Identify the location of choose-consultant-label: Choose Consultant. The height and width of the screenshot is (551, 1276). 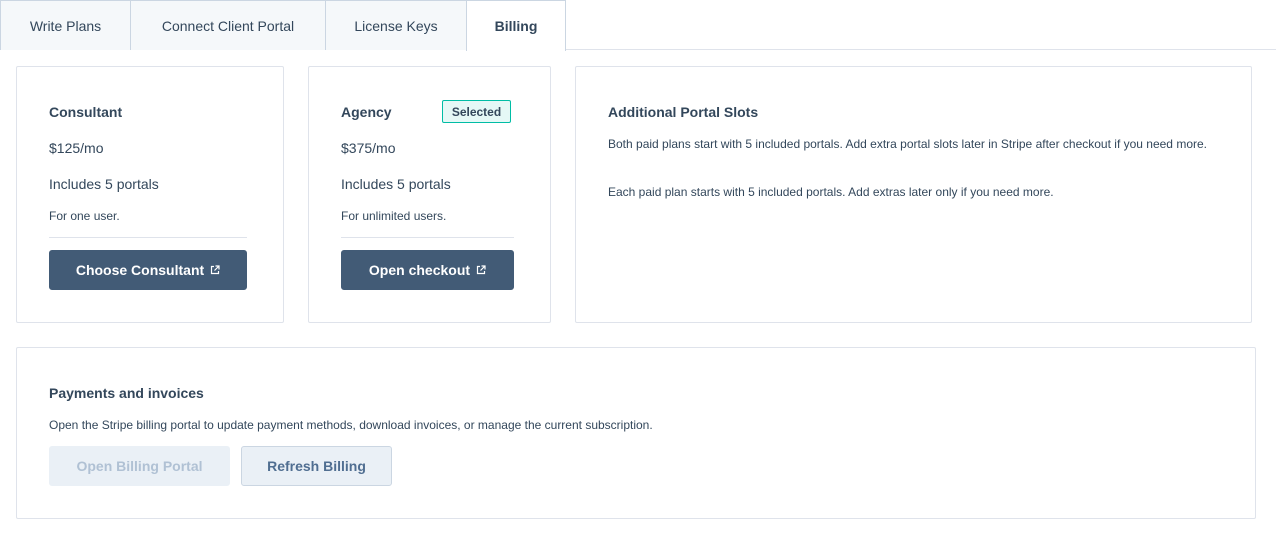
(140, 270).